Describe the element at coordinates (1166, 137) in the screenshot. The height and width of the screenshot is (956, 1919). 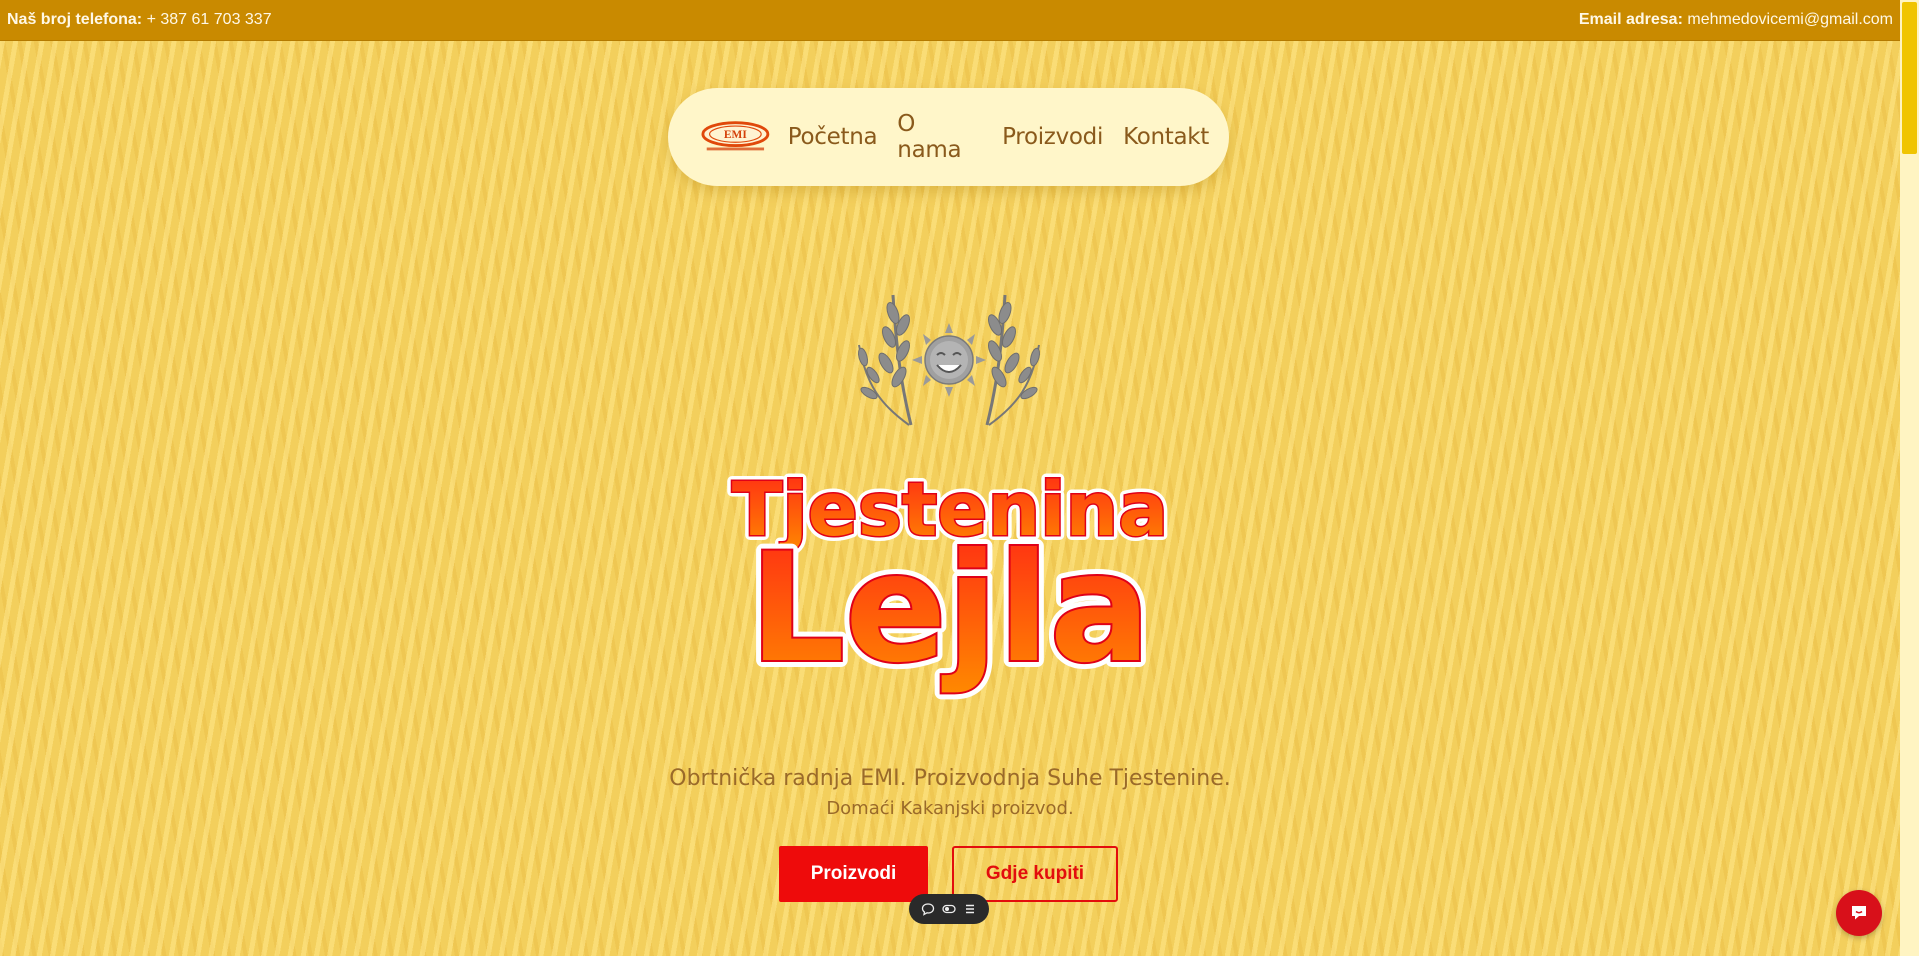
I see `nav-item-kontakt: Kontakt` at that location.